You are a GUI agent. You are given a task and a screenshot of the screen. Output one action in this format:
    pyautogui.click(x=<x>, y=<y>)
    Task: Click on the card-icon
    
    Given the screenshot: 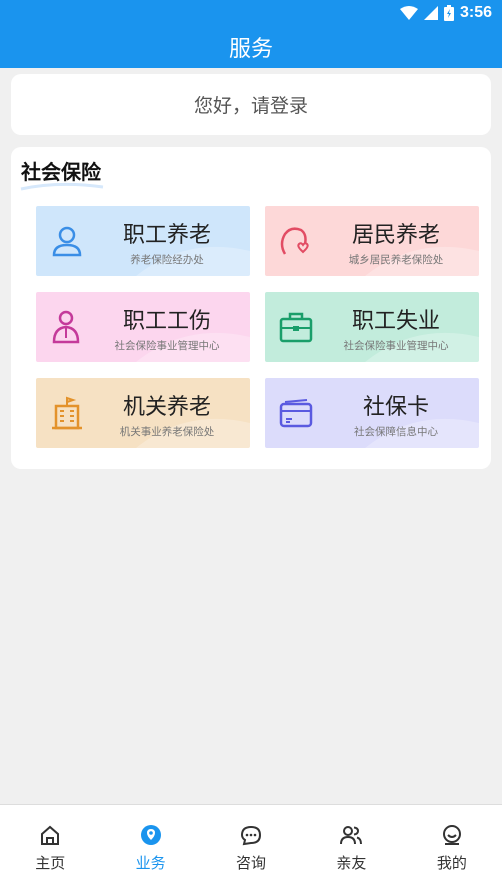 What is the action you would take?
    pyautogui.click(x=296, y=413)
    